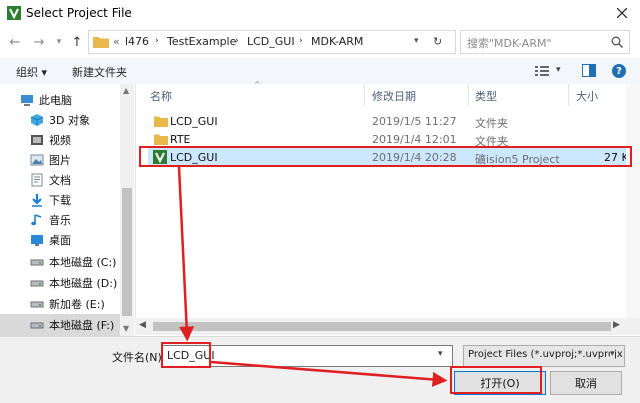 The height and width of the screenshot is (403, 640). I want to click on annotation-arrow-down, so click(186, 254).